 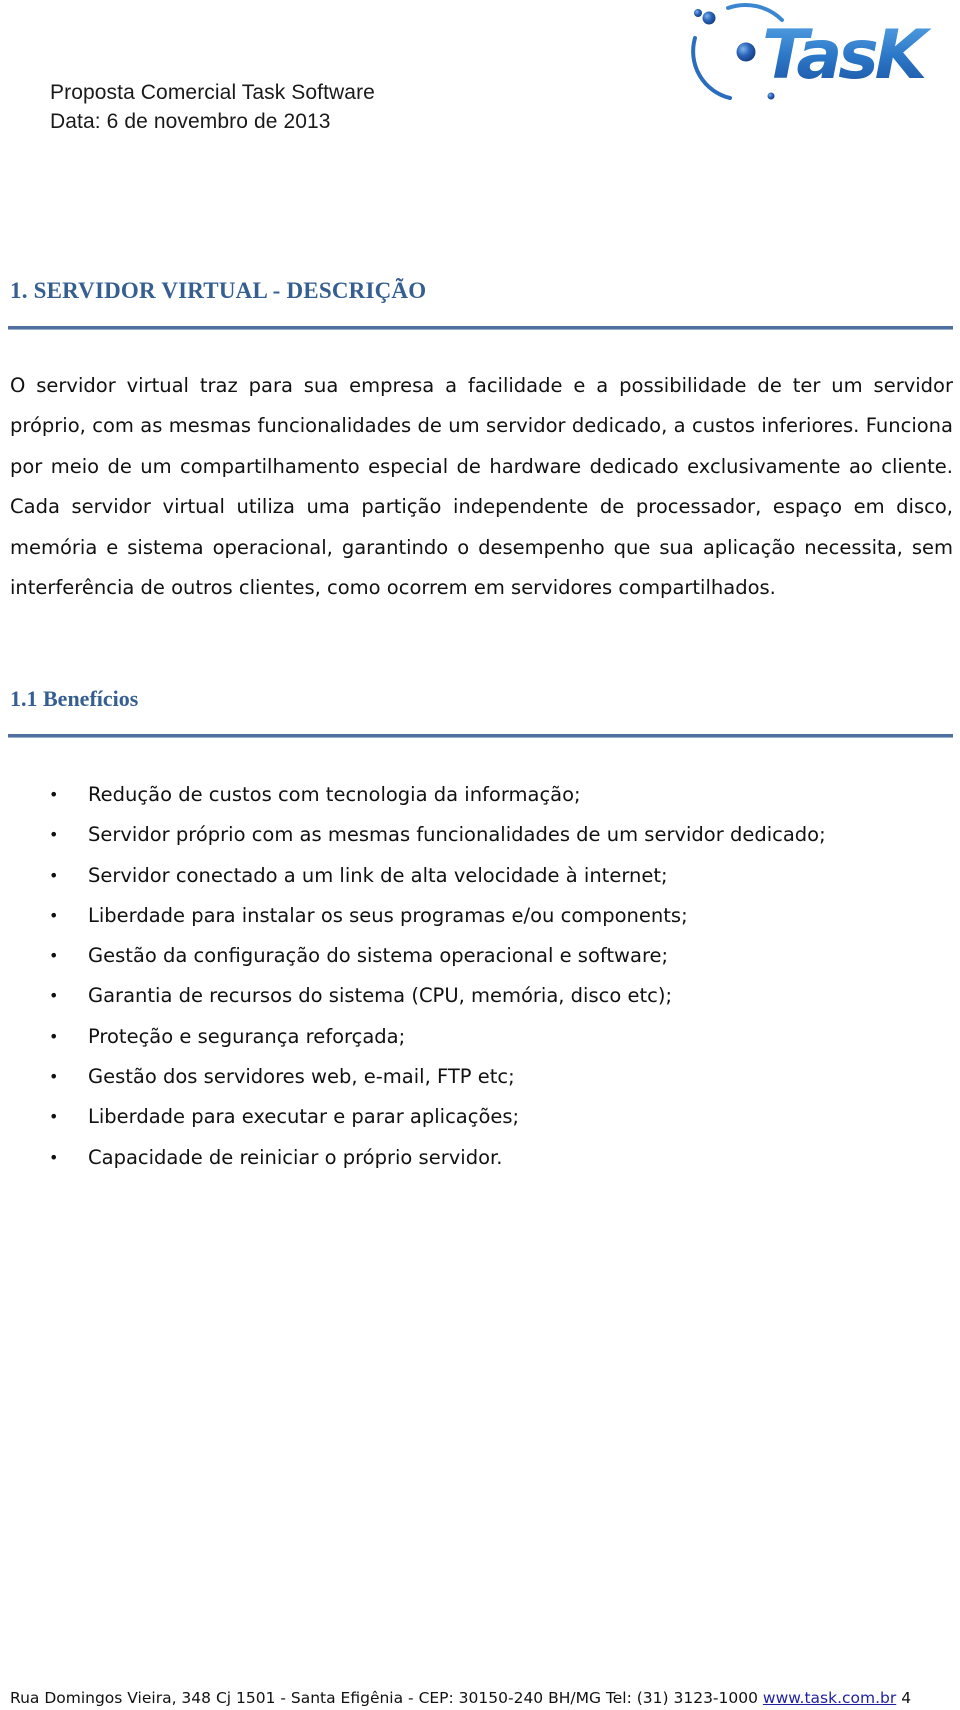 I want to click on list-item: • Proteção e segurança reforçada;, so click(x=480, y=1037).